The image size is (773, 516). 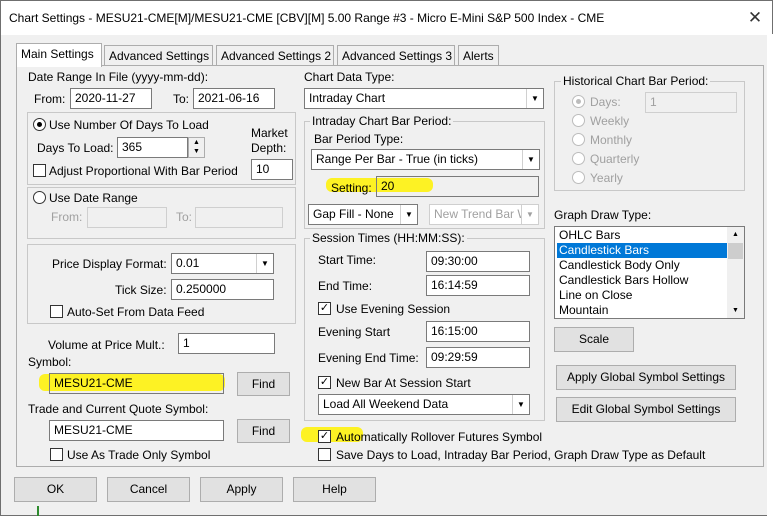 What do you see at coordinates (642, 250) in the screenshot?
I see `list-item-selected: Candlestick Bars` at bounding box center [642, 250].